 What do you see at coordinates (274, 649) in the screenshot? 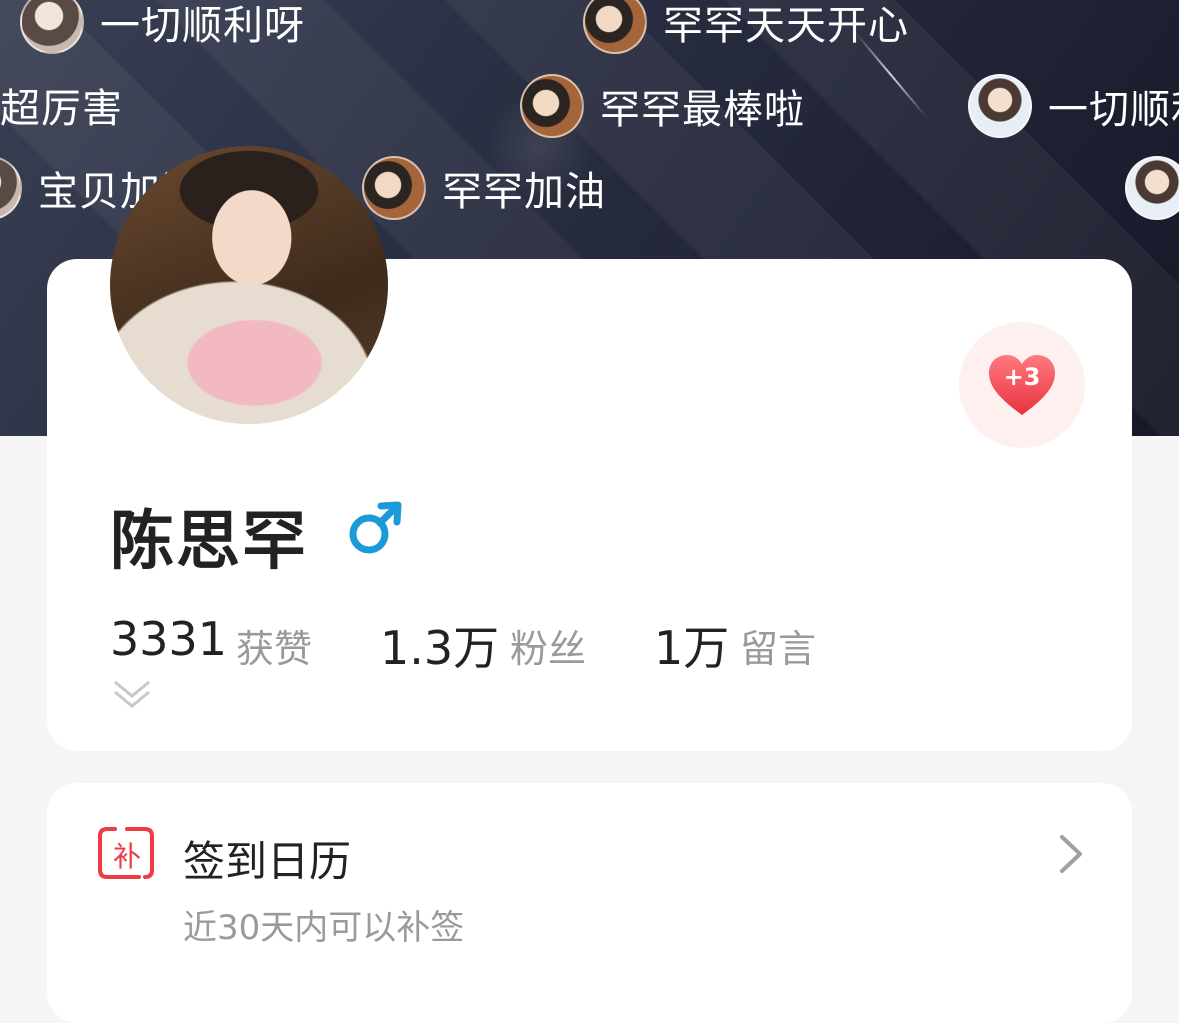
I see `likes-label: 获赞` at bounding box center [274, 649].